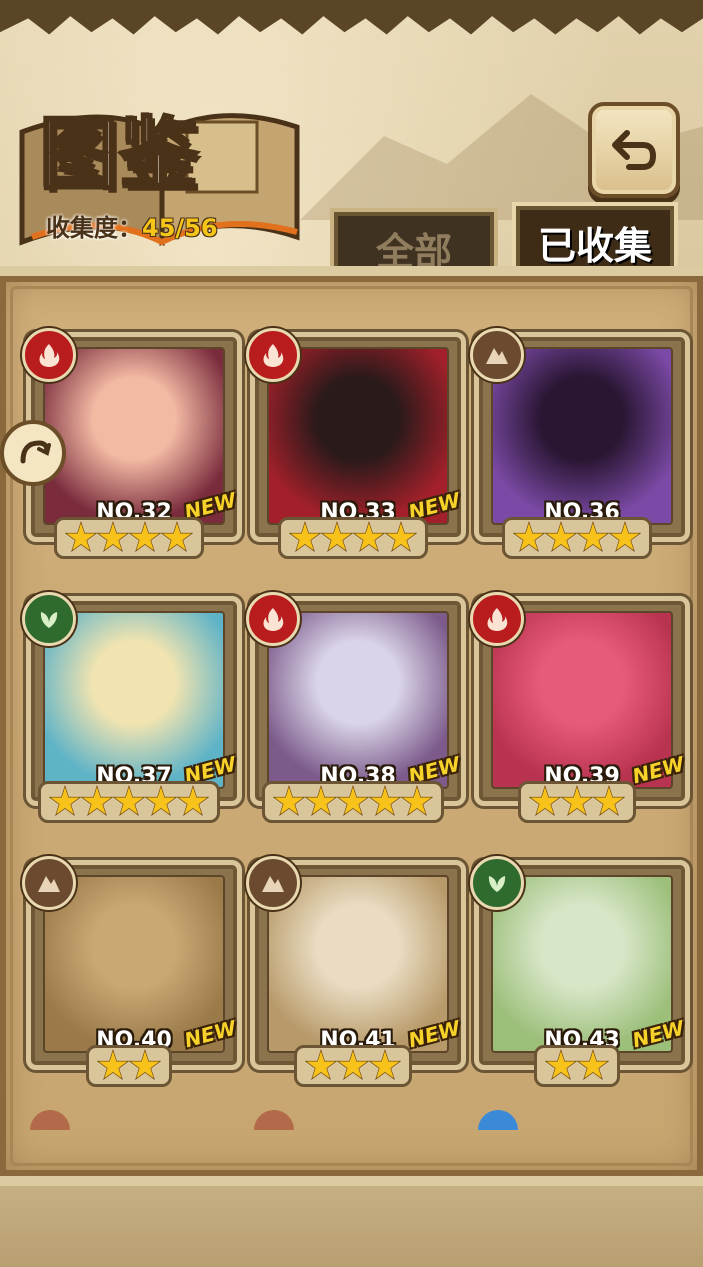  Describe the element at coordinates (180, 228) in the screenshot. I see `collection-value: 45/56` at that location.